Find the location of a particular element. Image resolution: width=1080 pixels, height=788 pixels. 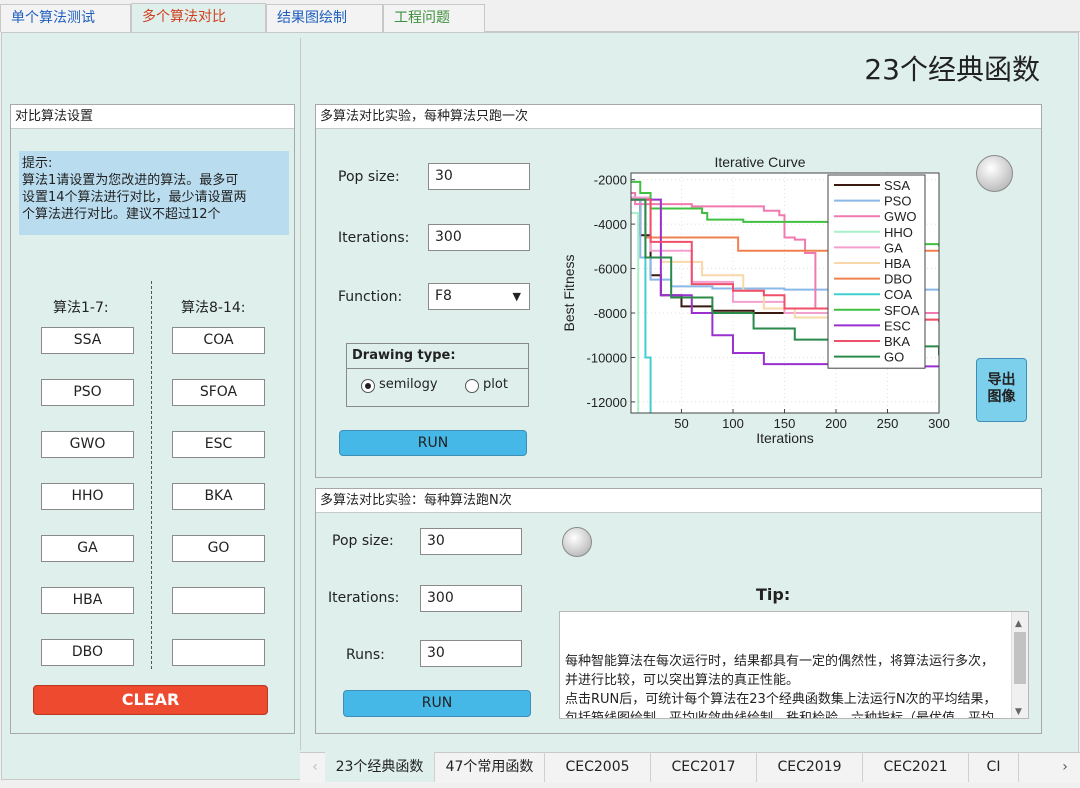

legend-label: COA is located at coordinates (898, 294).